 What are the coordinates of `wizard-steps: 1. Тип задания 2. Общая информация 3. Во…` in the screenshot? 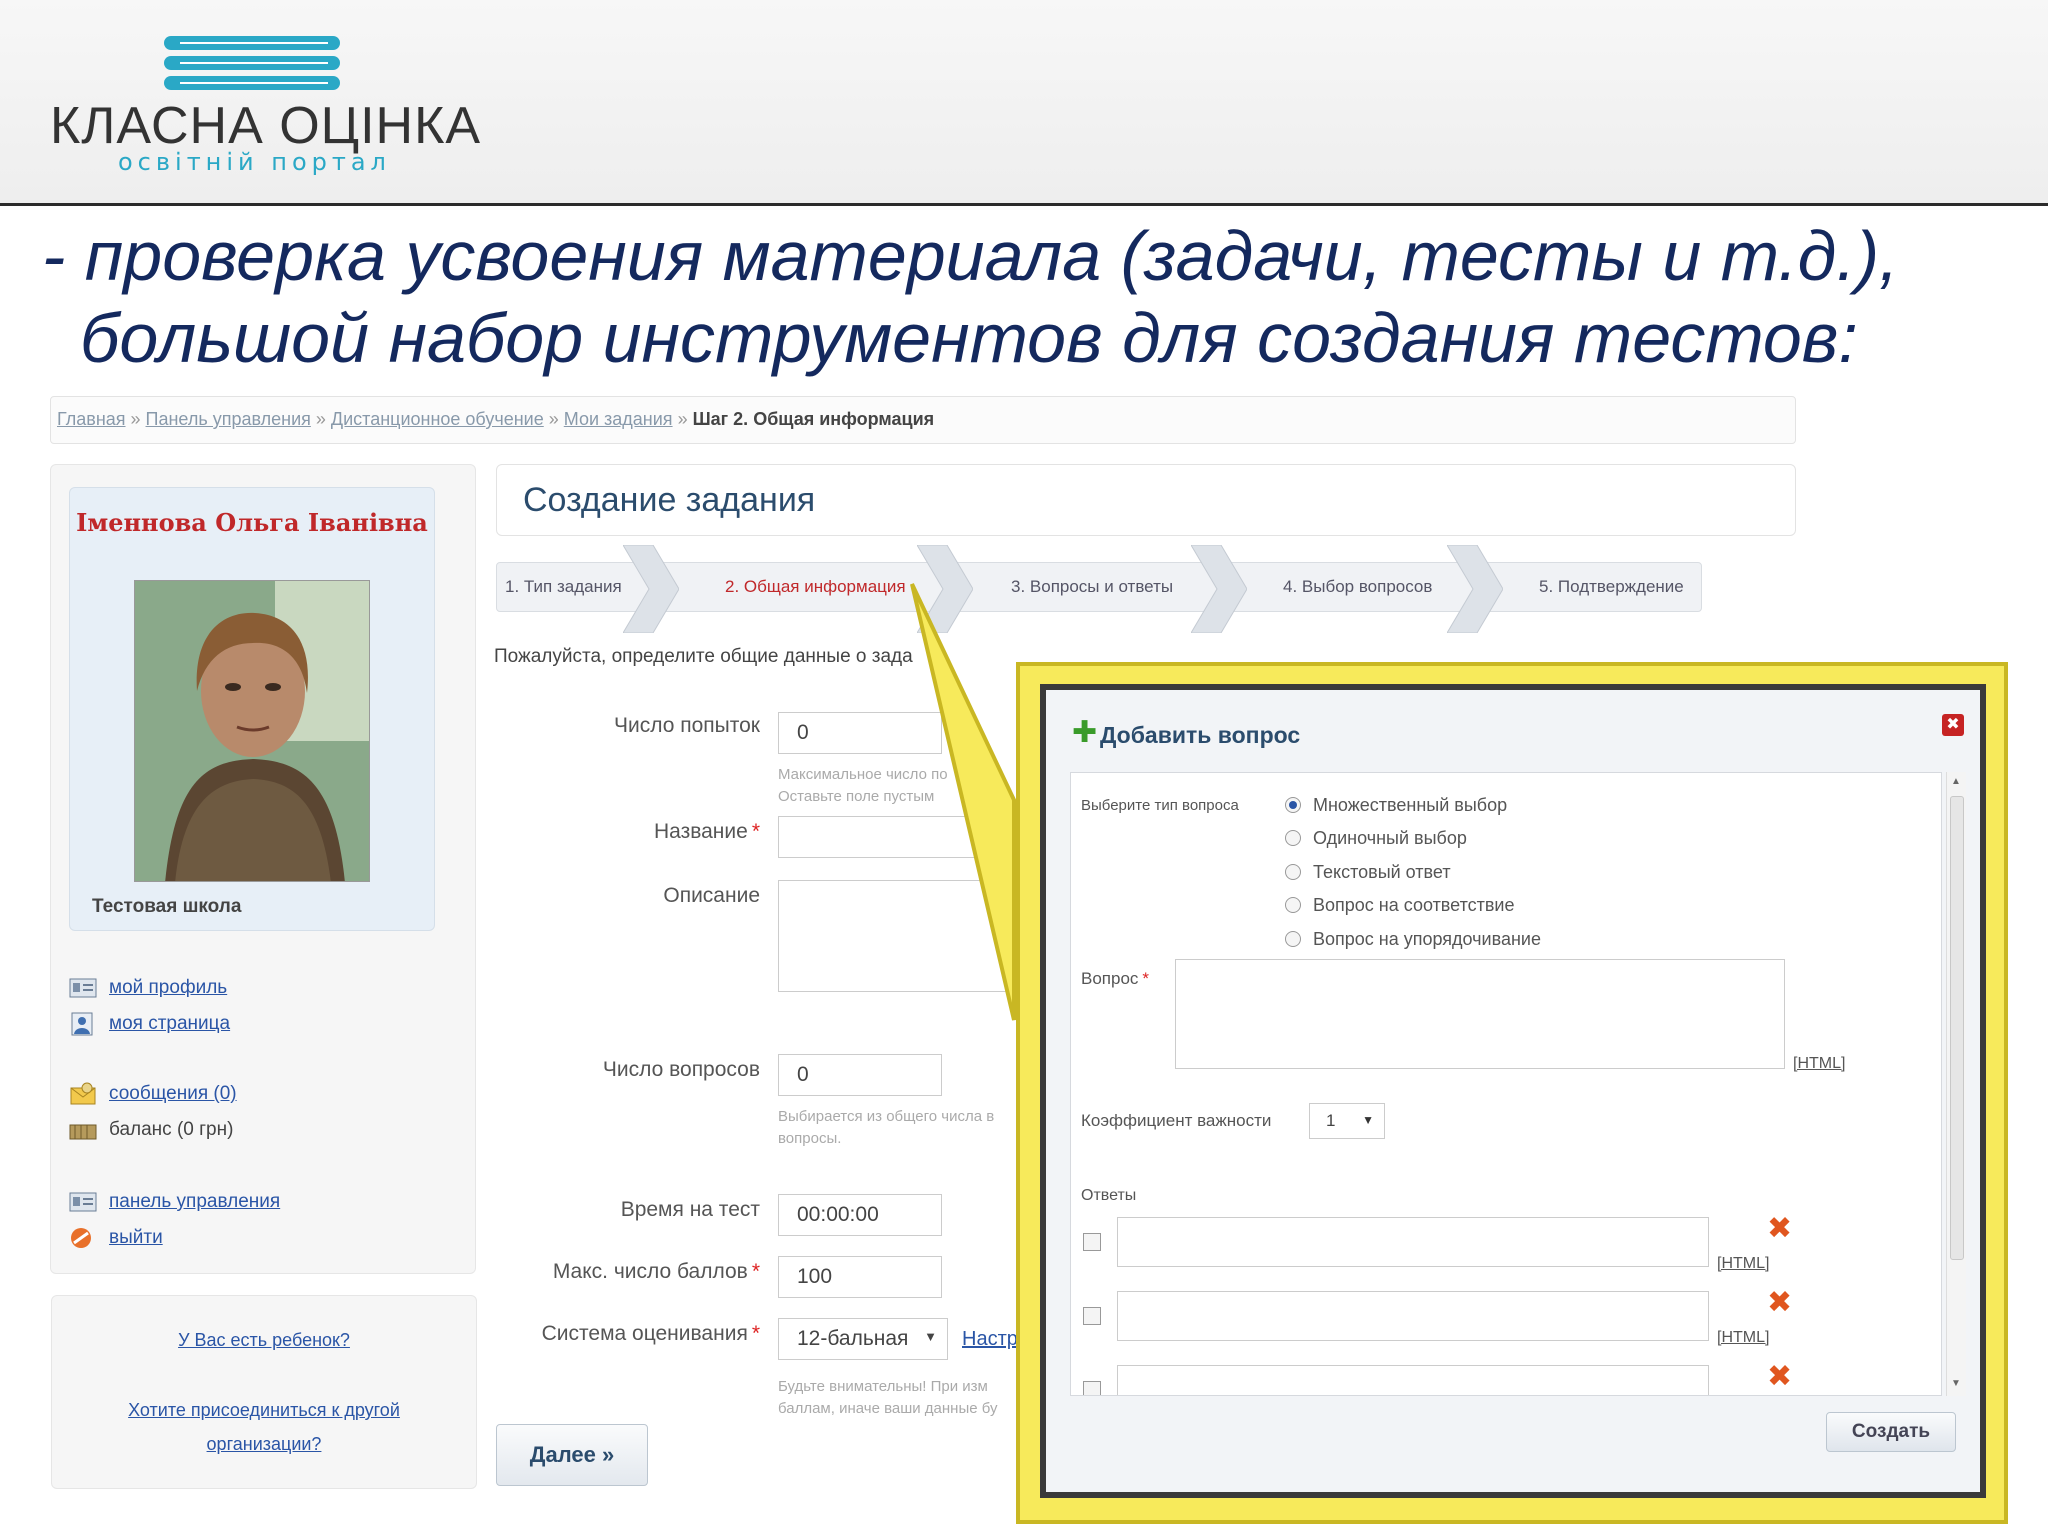 It's located at (1099, 589).